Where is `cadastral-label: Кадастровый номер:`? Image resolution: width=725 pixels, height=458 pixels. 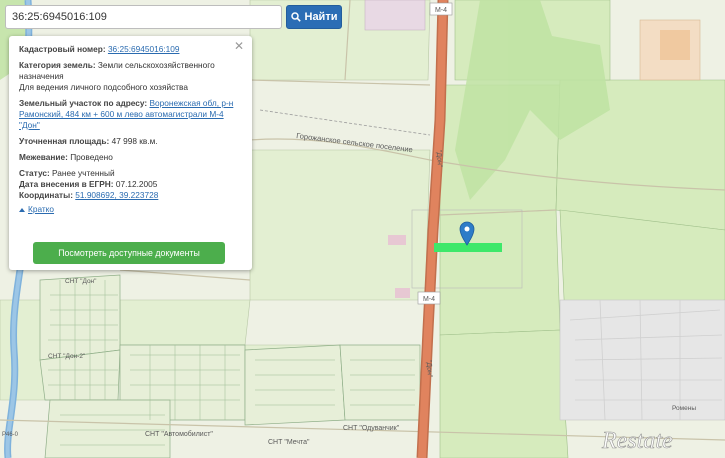 cadastral-label: Кадастровый номер: is located at coordinates (62, 49).